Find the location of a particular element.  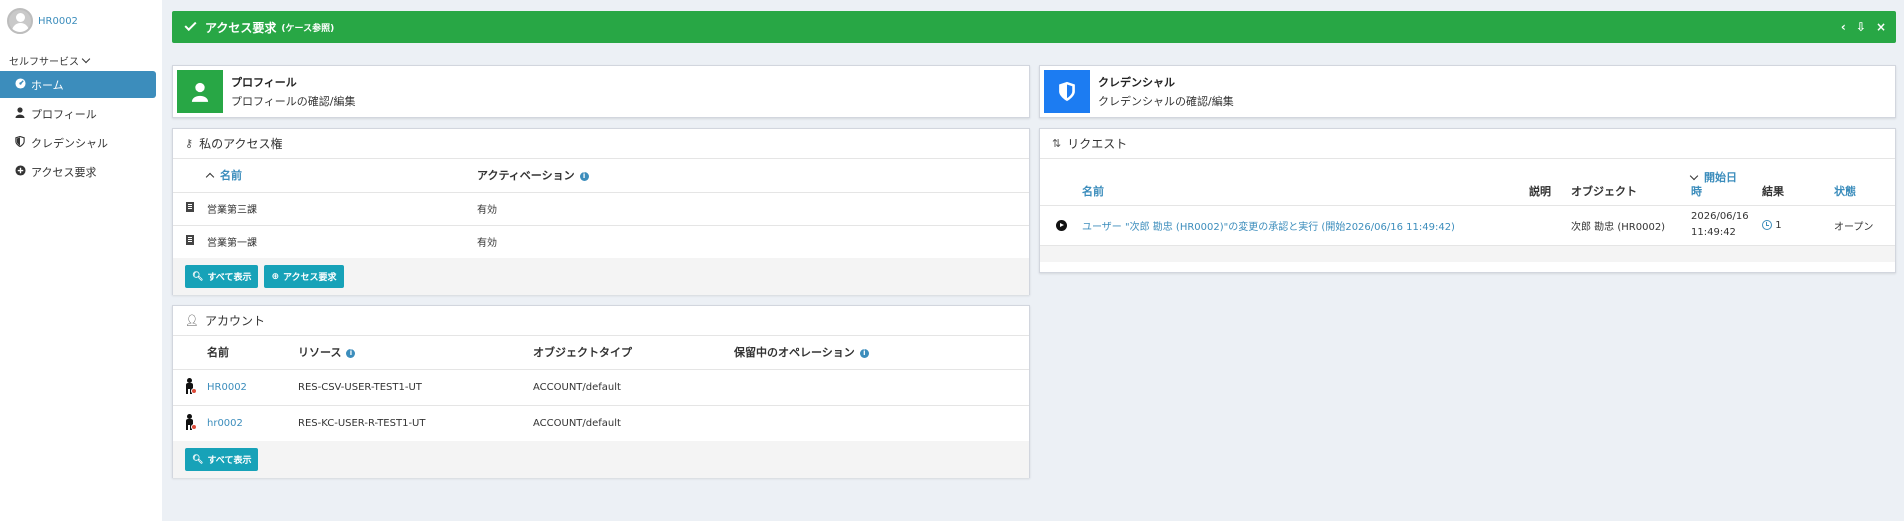

page-header: アクセス要求 (ケース参照) ‹ ⇩ × is located at coordinates (1034, 27).